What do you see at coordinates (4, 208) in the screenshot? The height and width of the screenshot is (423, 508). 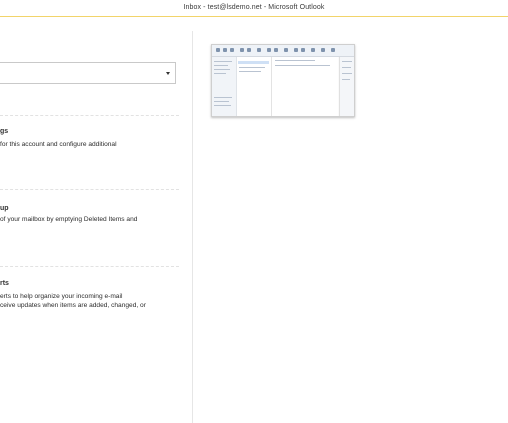 I see `cleanup-tools-heading: up` at bounding box center [4, 208].